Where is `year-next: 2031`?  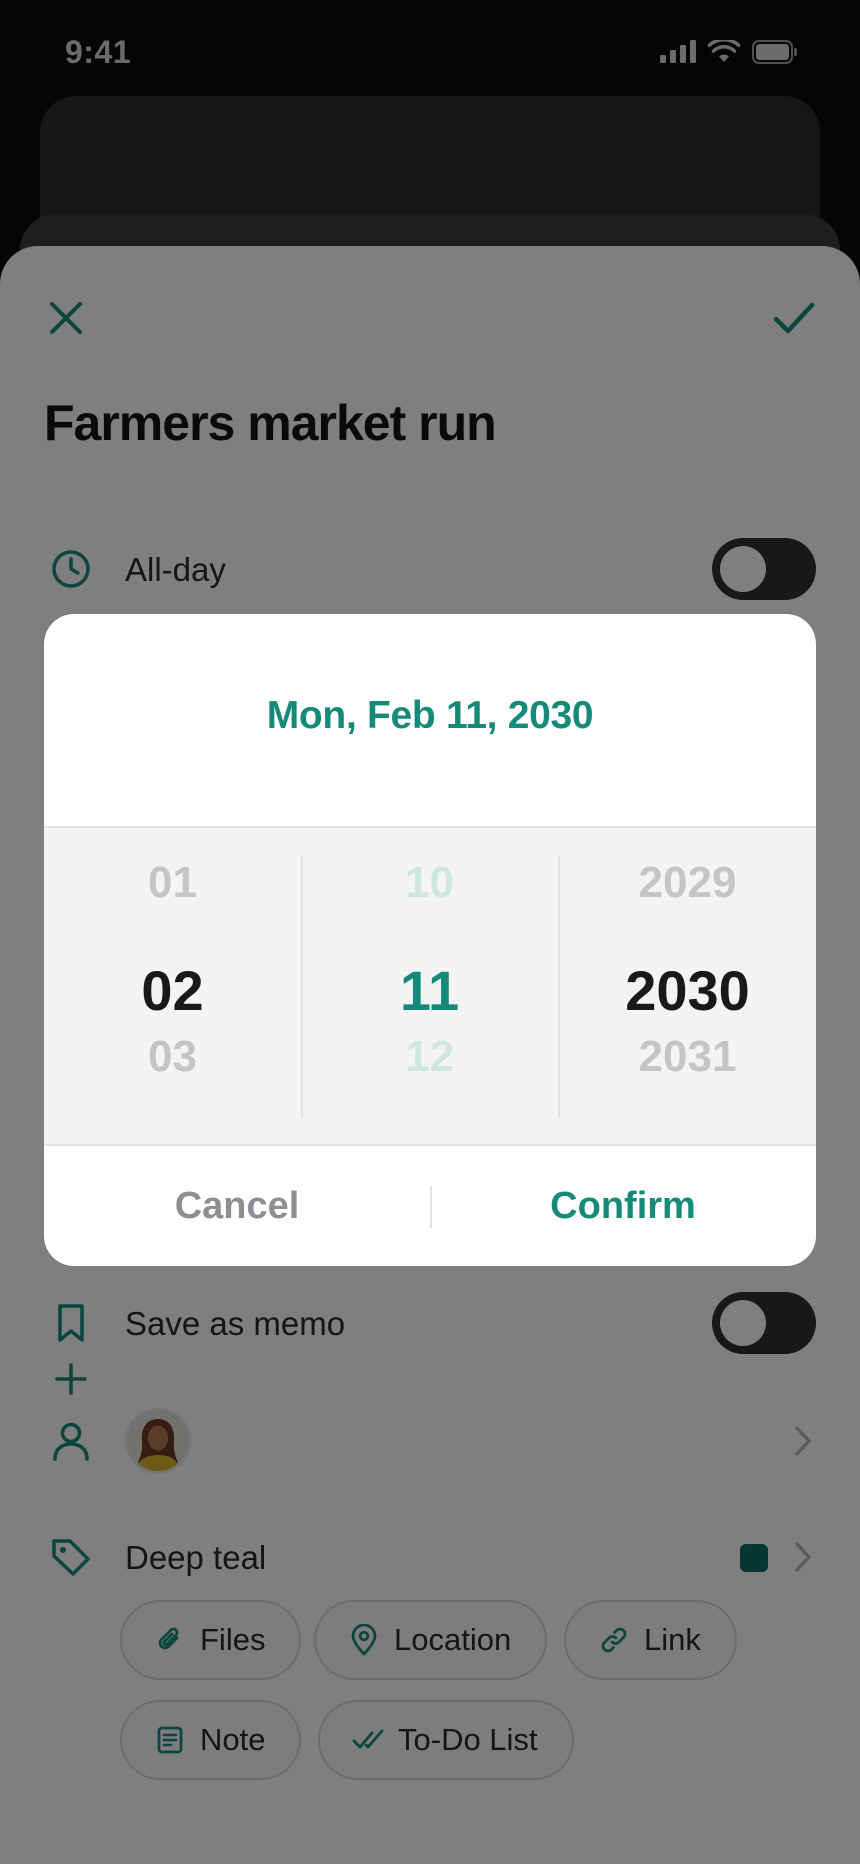
year-next: 2031 is located at coordinates (687, 1057).